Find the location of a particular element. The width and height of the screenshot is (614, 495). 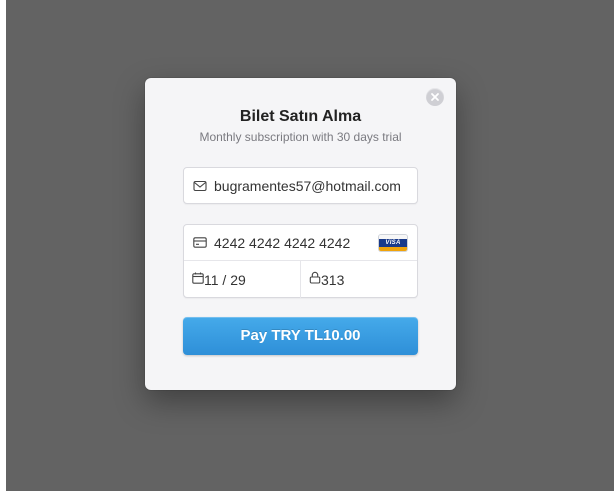

card-number-row: VISA is located at coordinates (300, 243).